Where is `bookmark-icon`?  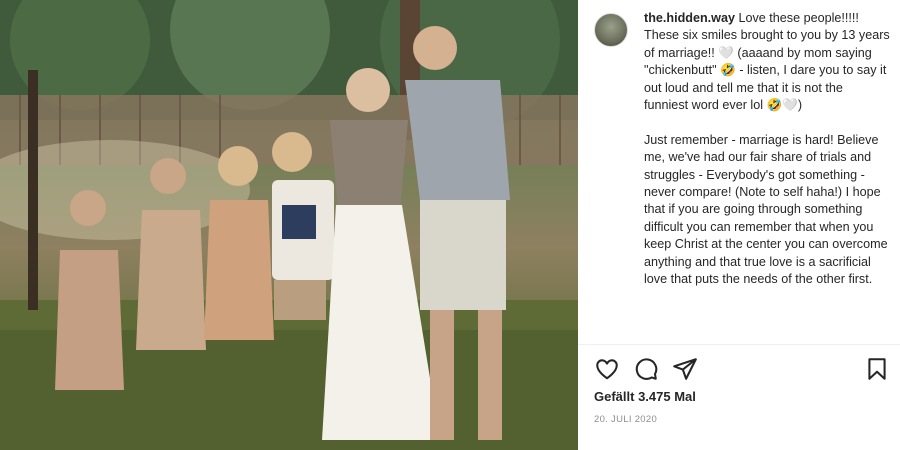
bookmark-icon is located at coordinates (877, 369).